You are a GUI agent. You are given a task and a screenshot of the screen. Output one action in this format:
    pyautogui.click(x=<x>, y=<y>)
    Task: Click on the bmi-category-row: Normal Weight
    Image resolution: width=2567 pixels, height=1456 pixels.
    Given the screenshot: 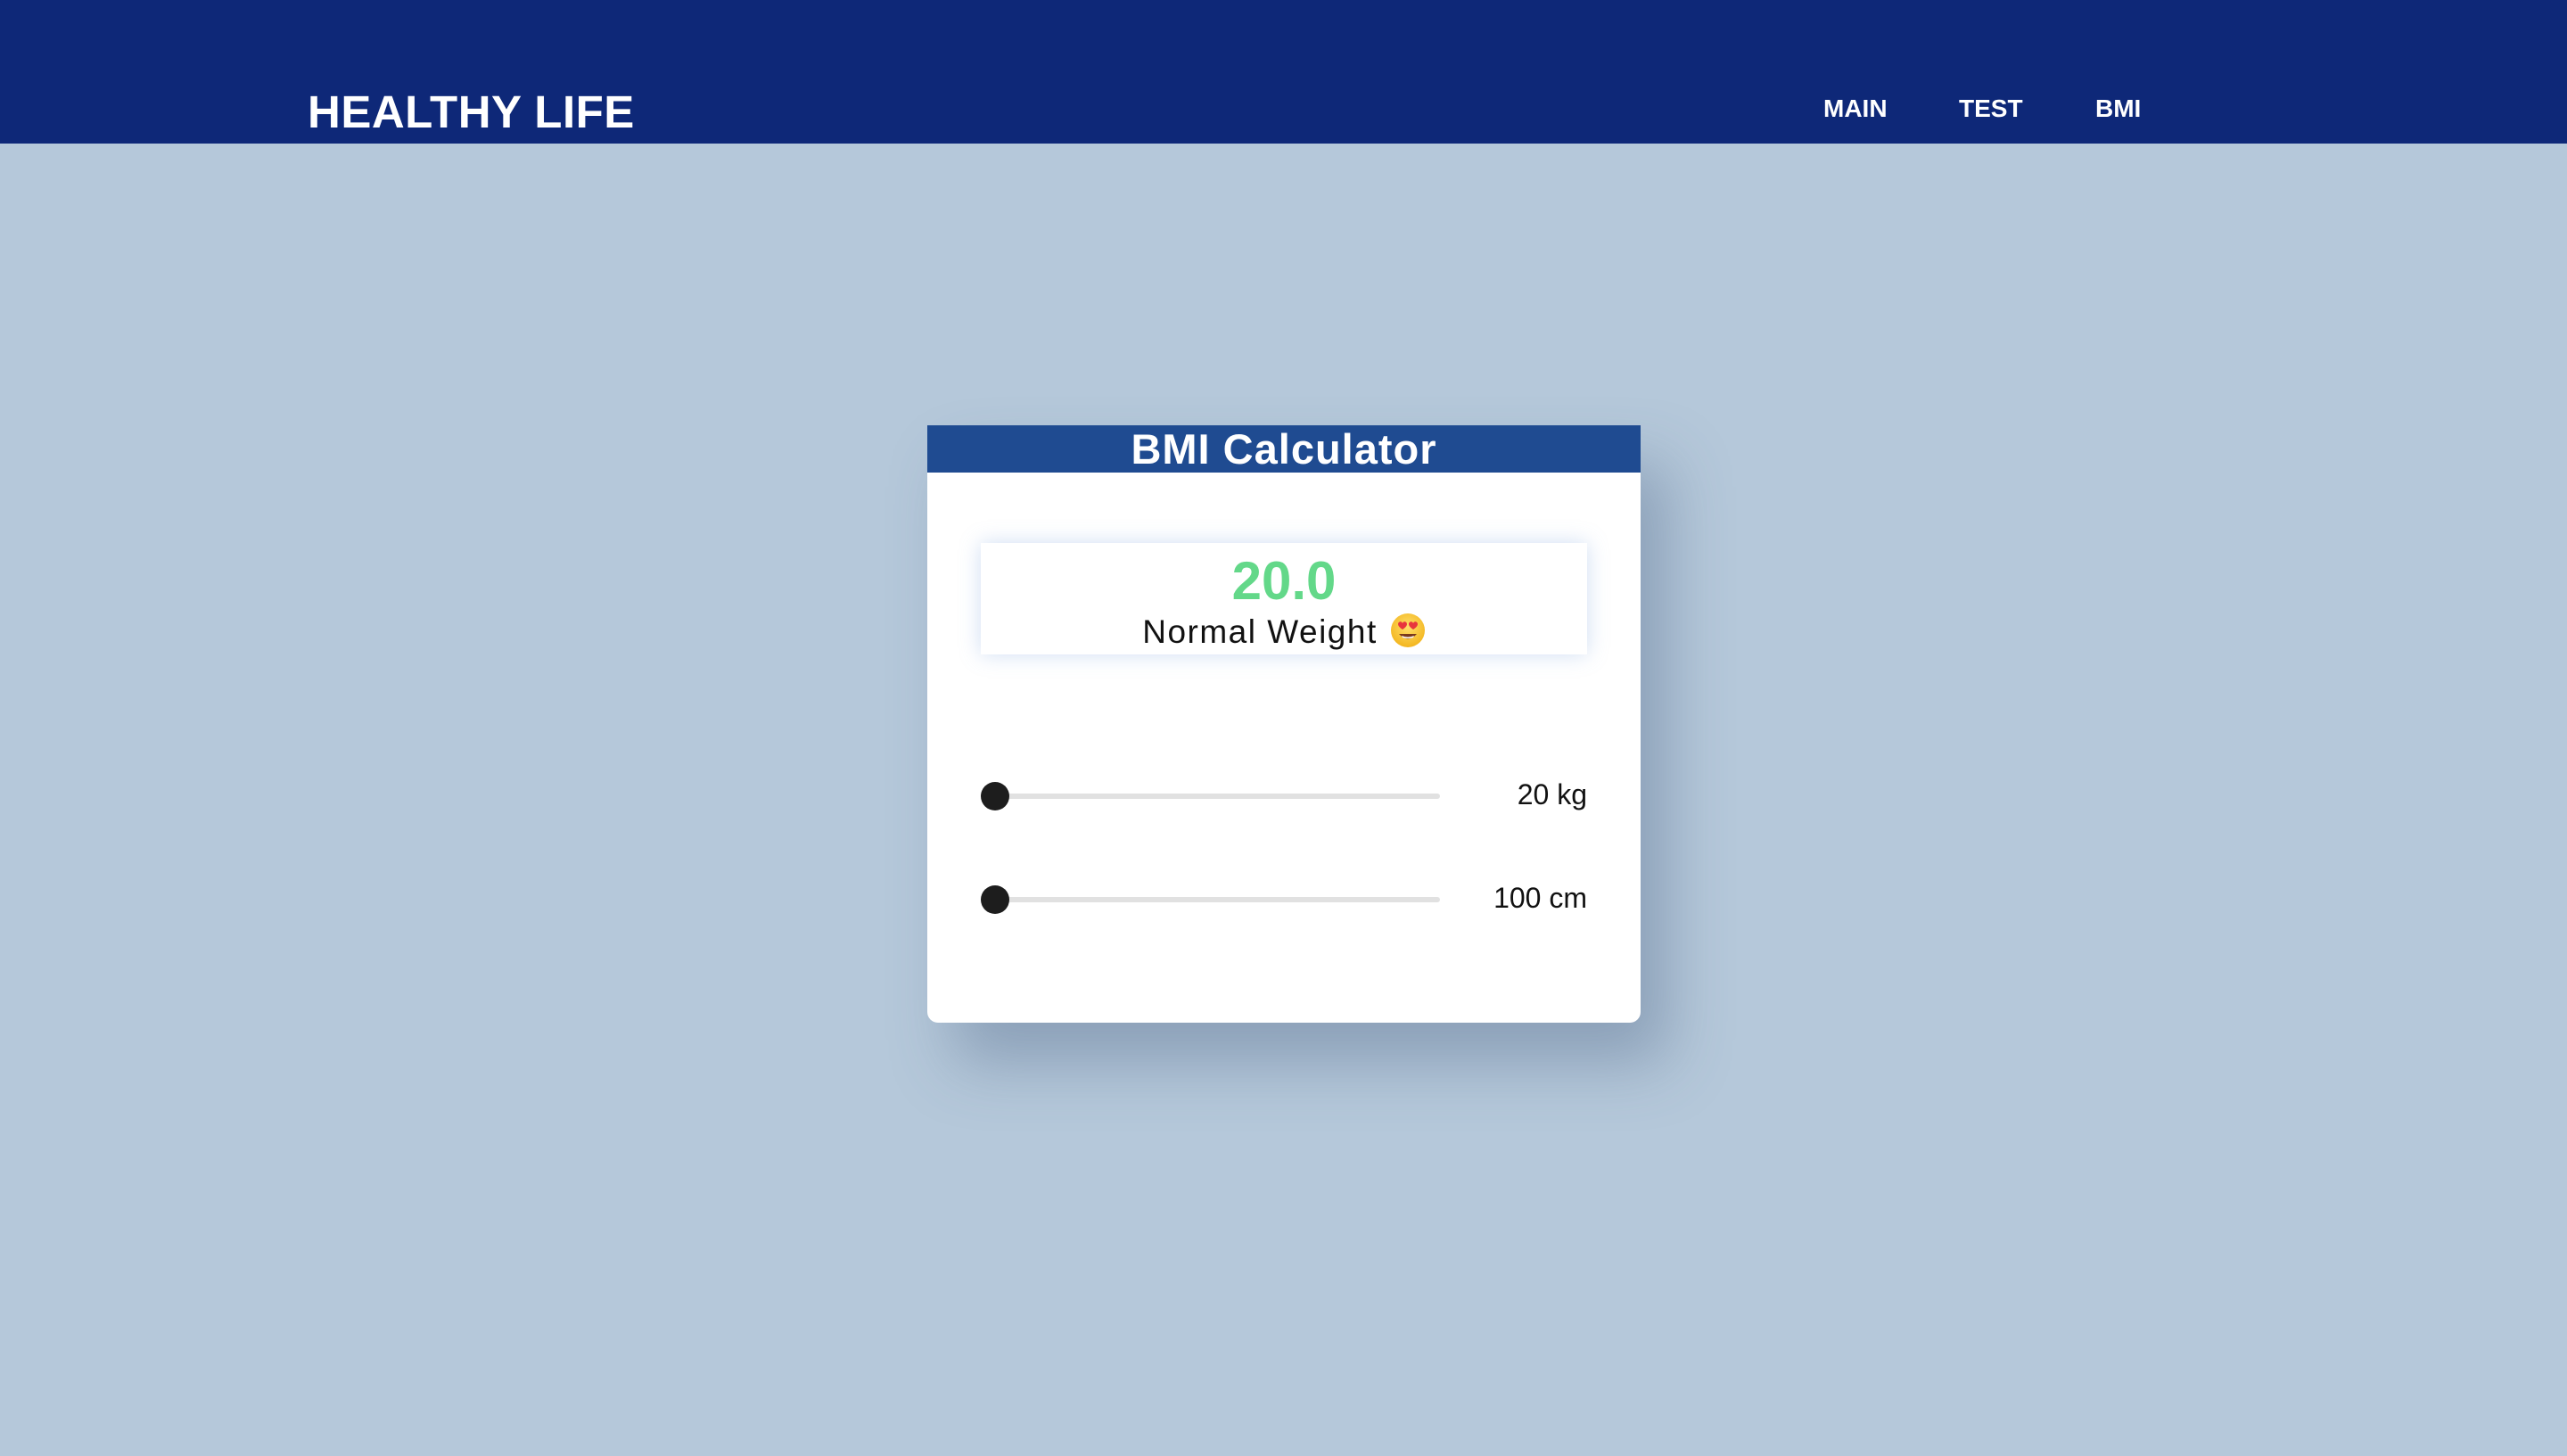 What is the action you would take?
    pyautogui.click(x=1284, y=630)
    